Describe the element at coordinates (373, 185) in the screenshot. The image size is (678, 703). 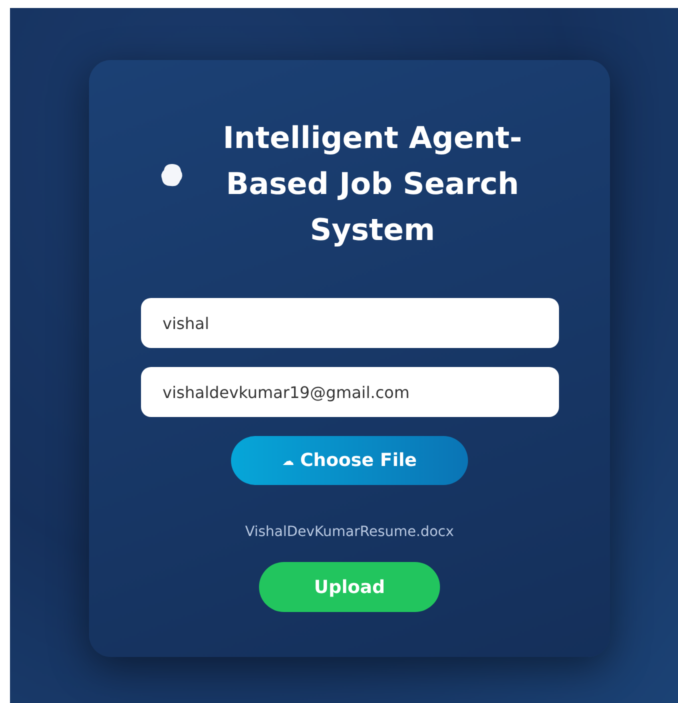
I see `page-title: Intelligent Agent-Based Job Search System` at that location.